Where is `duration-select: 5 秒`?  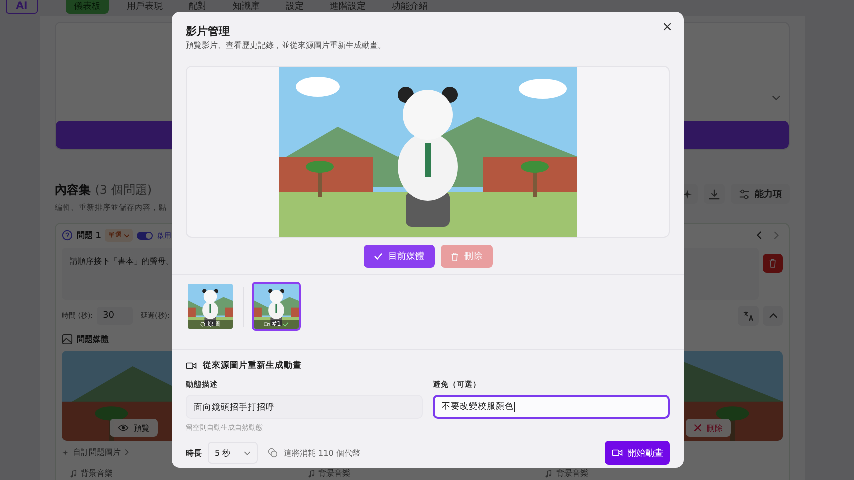
duration-select: 5 秒 is located at coordinates (233, 453).